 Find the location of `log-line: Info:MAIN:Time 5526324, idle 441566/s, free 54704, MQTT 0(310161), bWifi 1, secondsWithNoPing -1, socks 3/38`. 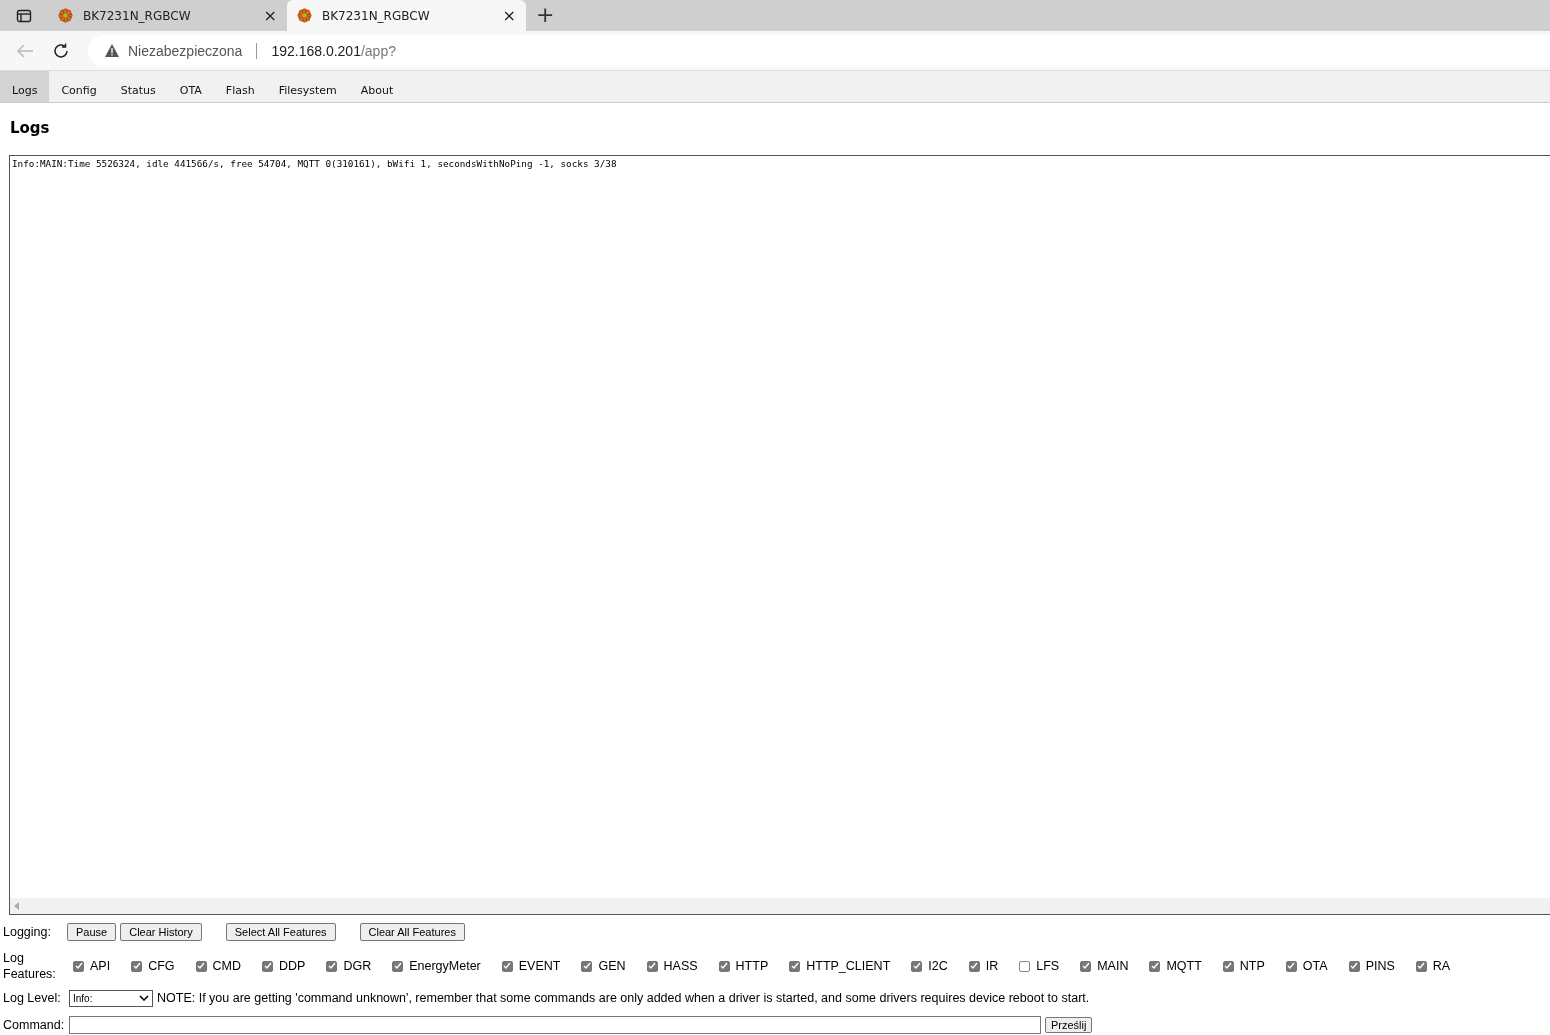

log-line: Info:MAIN:Time 5526324, idle 441566/s, free 54704, MQTT 0(310161), bWifi 1, secondsWithNoPing -1, socks 3/38 is located at coordinates (315, 163).